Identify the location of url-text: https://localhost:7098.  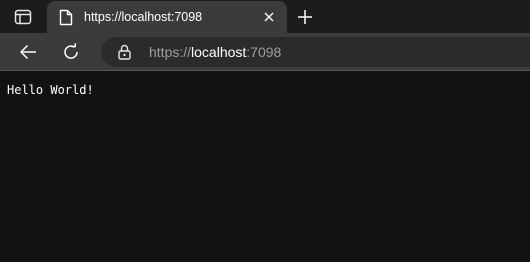
(215, 52).